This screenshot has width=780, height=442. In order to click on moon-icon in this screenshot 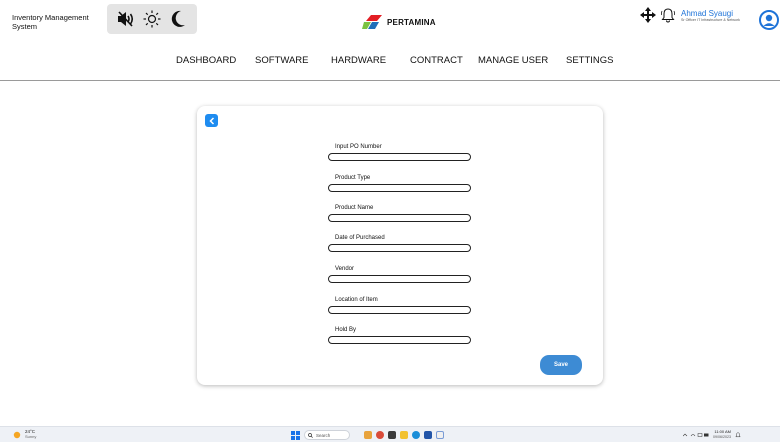, I will do `click(178, 19)`.